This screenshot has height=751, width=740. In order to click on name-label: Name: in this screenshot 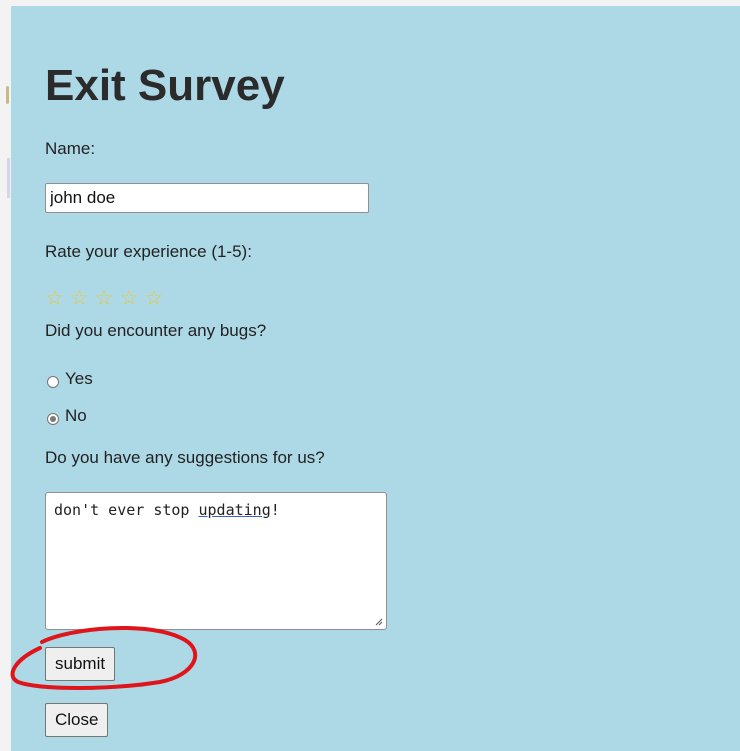, I will do `click(70, 148)`.